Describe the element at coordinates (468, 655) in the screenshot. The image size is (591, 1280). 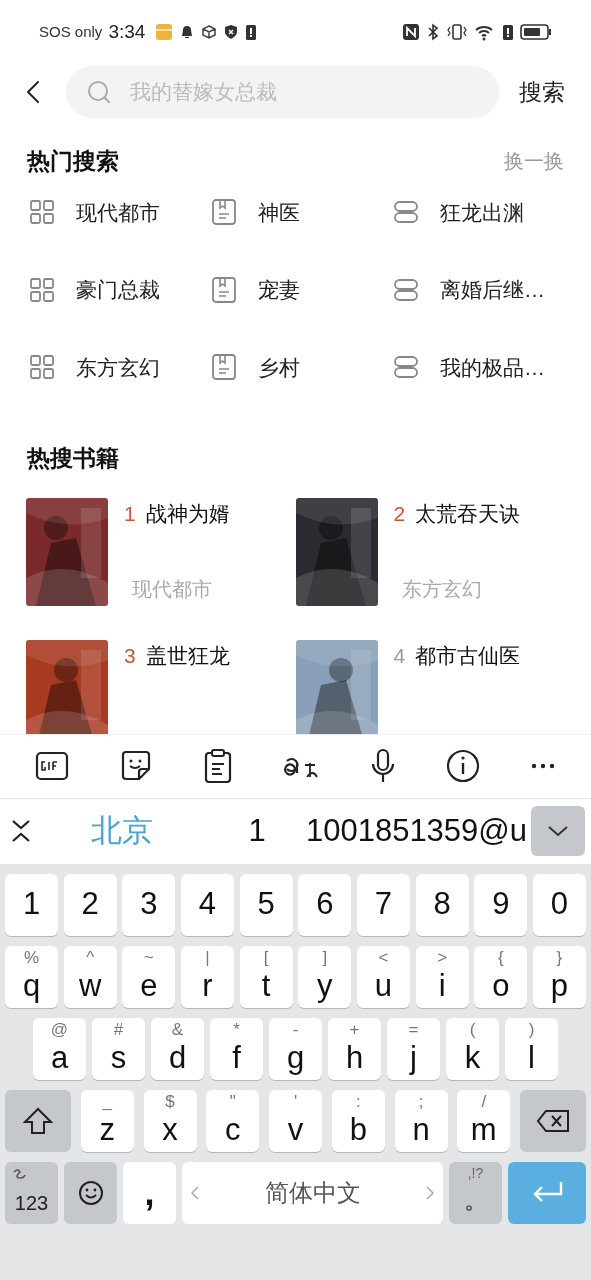
I see `book-title: 都市古仙医` at that location.